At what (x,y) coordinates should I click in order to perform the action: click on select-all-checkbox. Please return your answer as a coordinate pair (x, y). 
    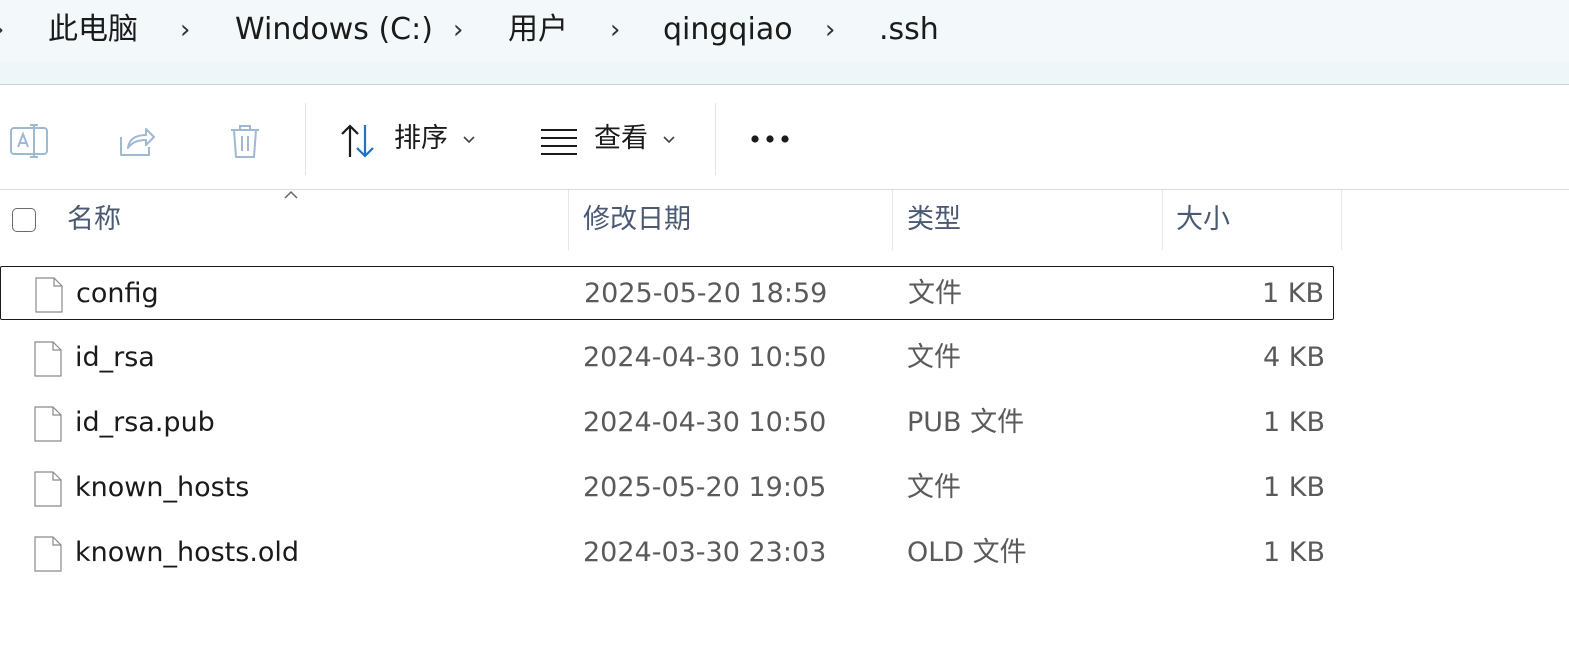
    Looking at the image, I should click on (24, 220).